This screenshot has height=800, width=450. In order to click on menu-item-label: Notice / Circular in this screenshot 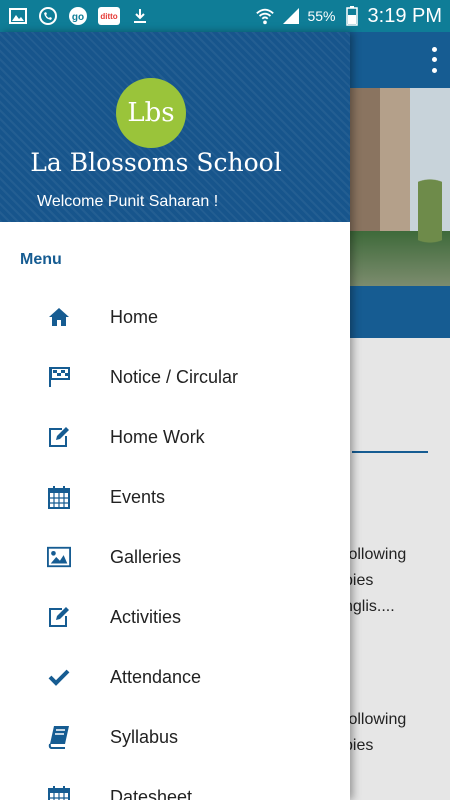, I will do `click(174, 376)`.